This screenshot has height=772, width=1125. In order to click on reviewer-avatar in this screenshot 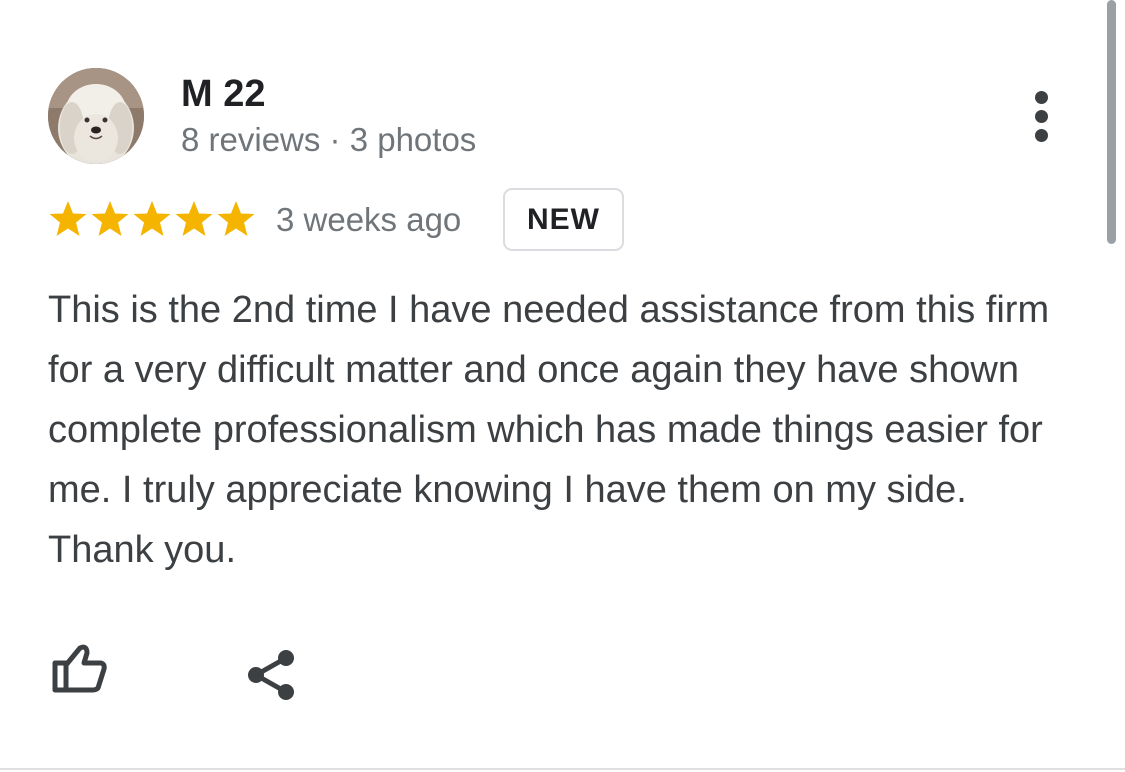, I will do `click(96, 116)`.